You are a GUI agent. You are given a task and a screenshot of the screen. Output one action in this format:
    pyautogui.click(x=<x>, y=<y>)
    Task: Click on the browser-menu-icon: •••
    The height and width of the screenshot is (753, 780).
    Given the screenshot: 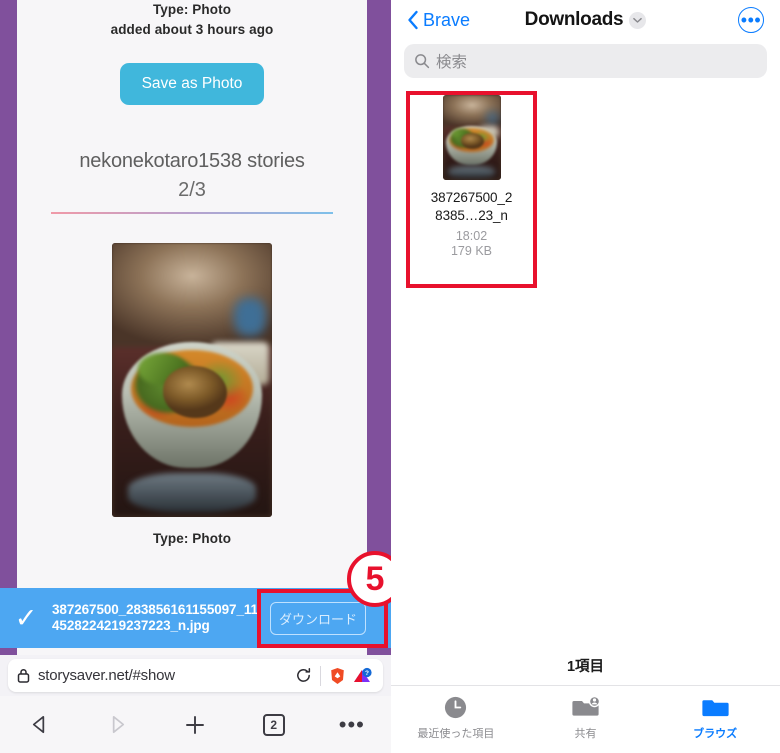 What is the action you would take?
    pyautogui.click(x=352, y=725)
    